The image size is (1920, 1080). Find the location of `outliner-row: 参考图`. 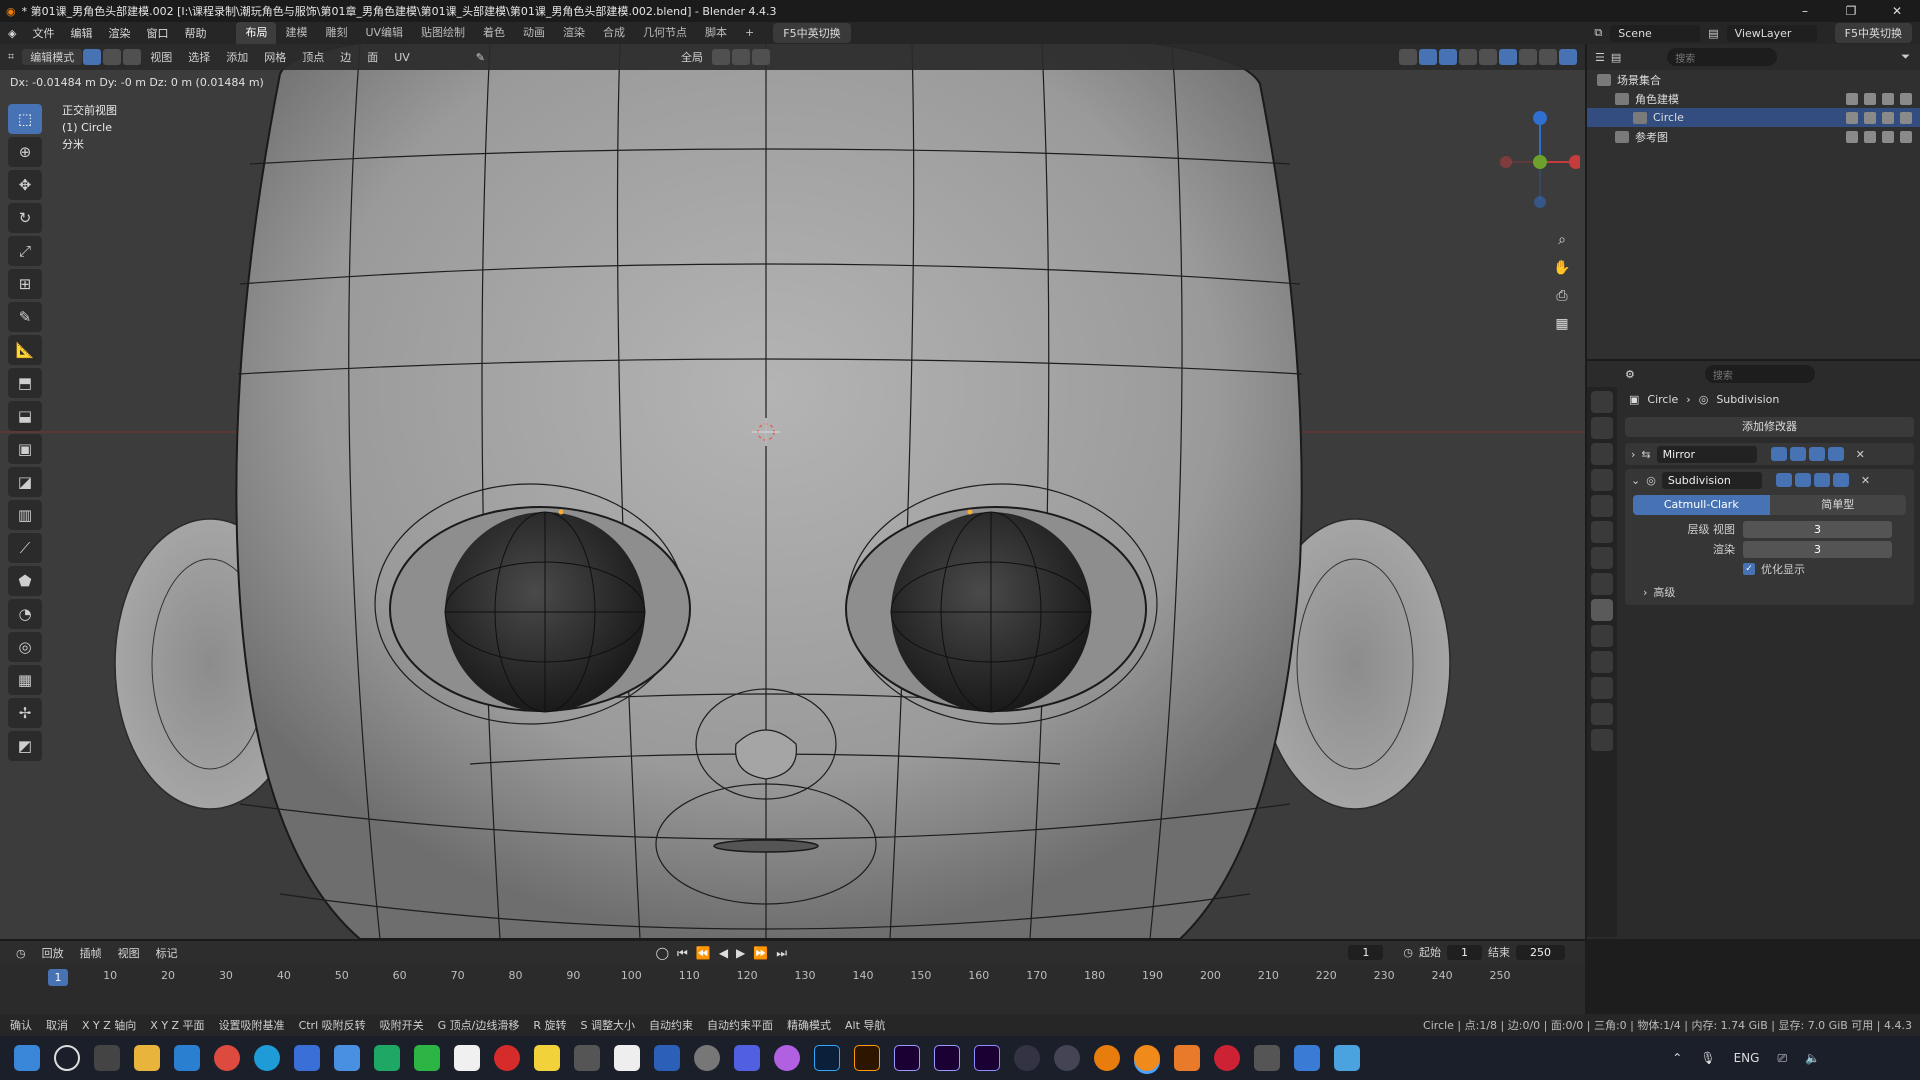

outliner-row: 参考图 is located at coordinates (1753, 136).